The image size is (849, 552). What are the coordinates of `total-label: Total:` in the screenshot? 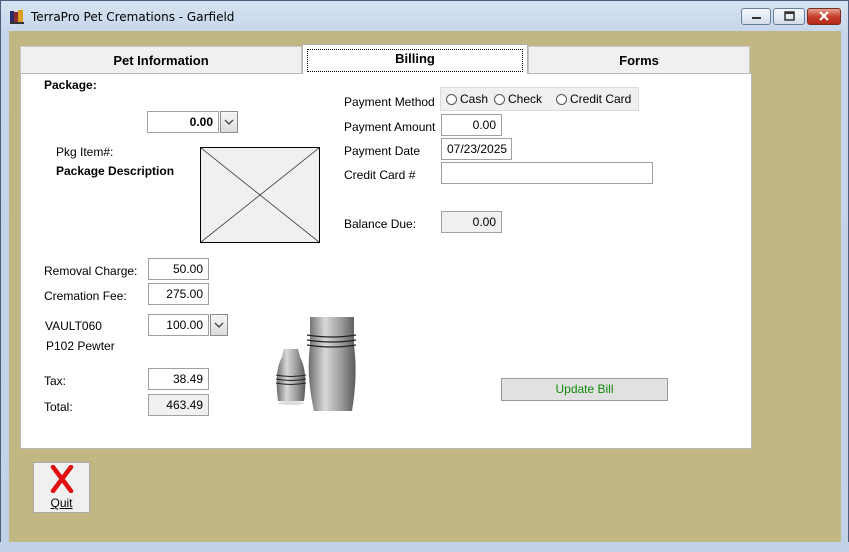 It's located at (58, 407).